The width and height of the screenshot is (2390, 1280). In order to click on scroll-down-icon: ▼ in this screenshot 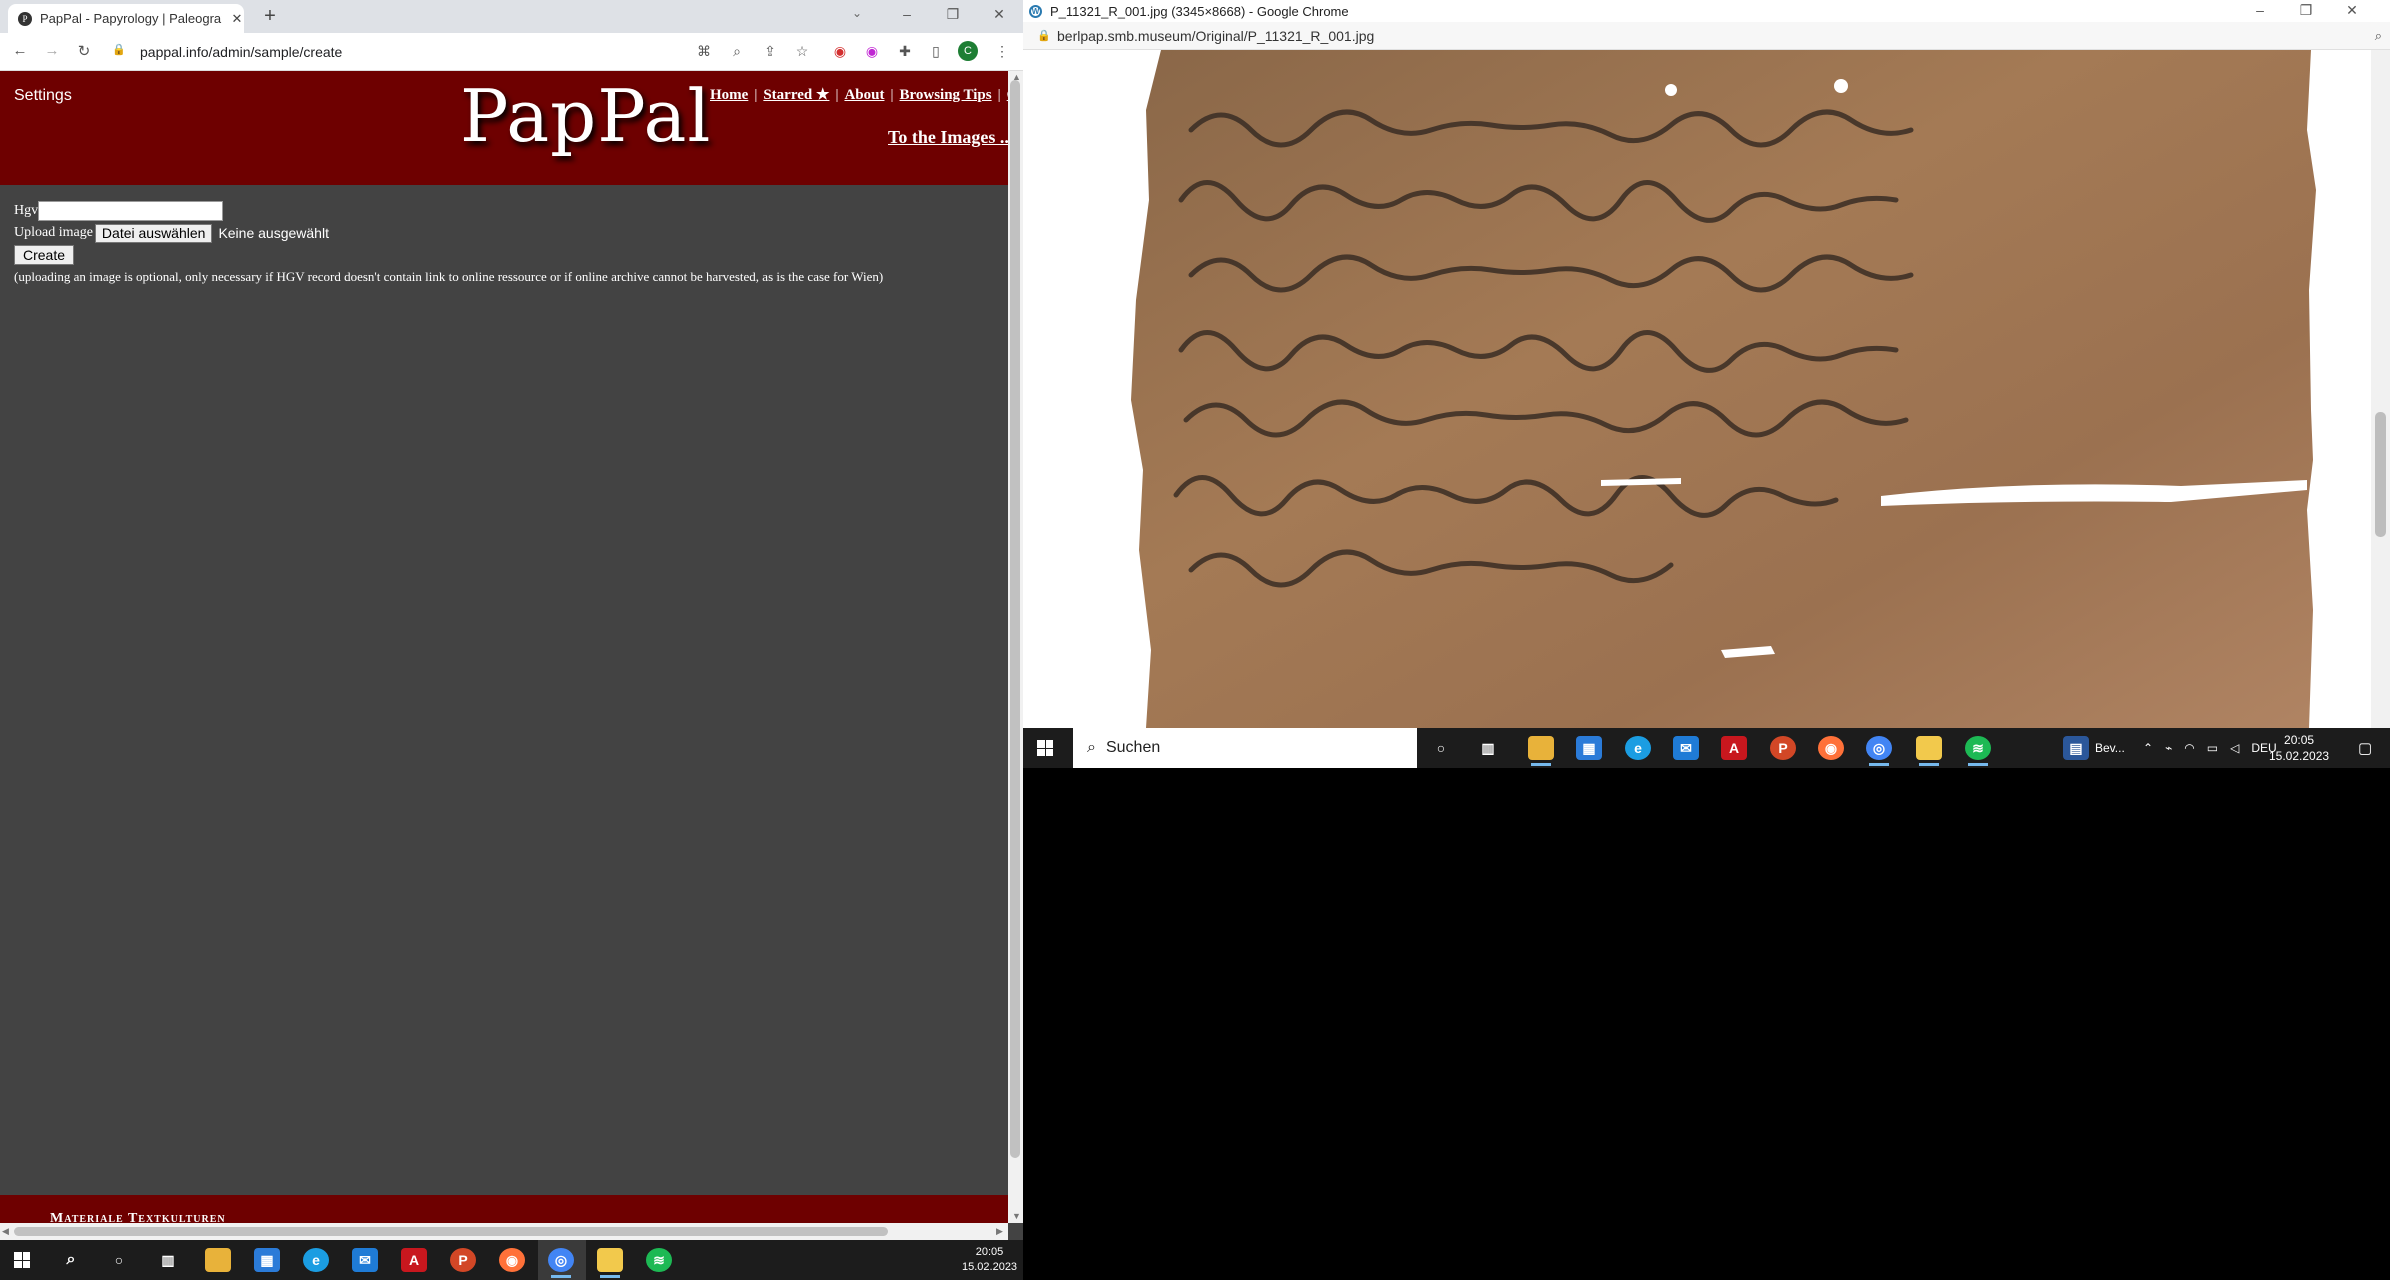, I will do `click(1016, 1216)`.